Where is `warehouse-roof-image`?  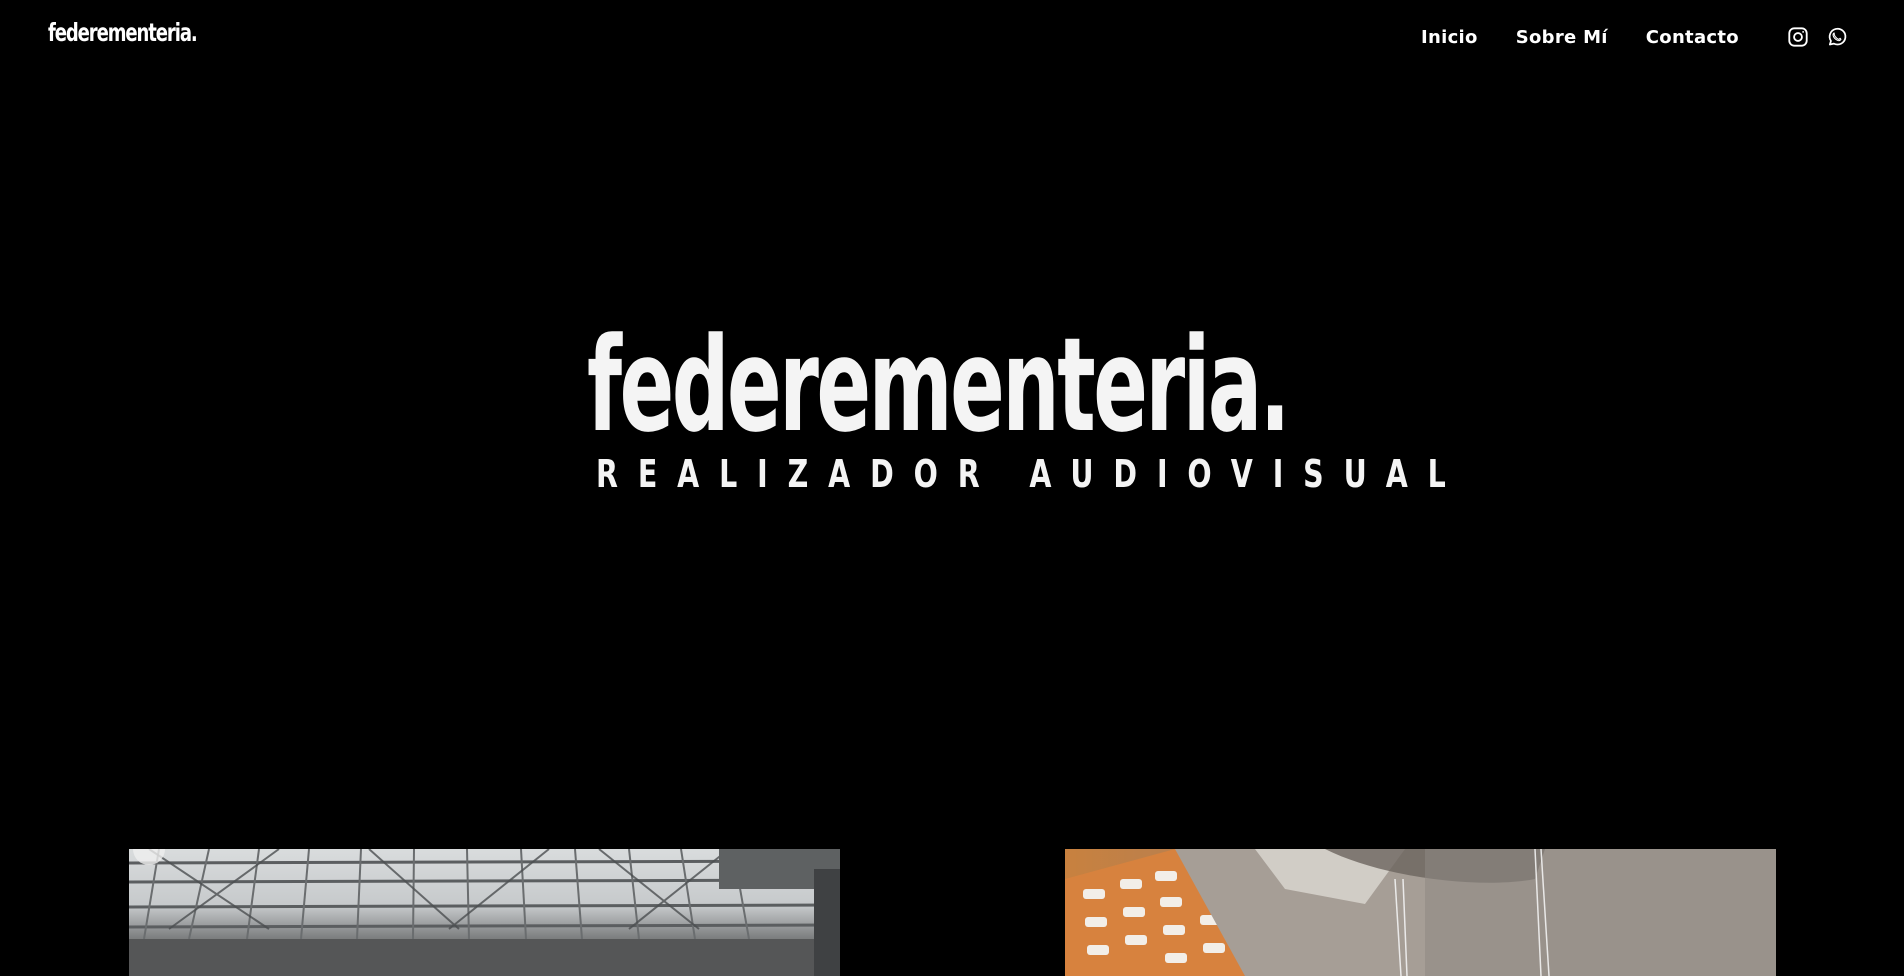 warehouse-roof-image is located at coordinates (484, 912).